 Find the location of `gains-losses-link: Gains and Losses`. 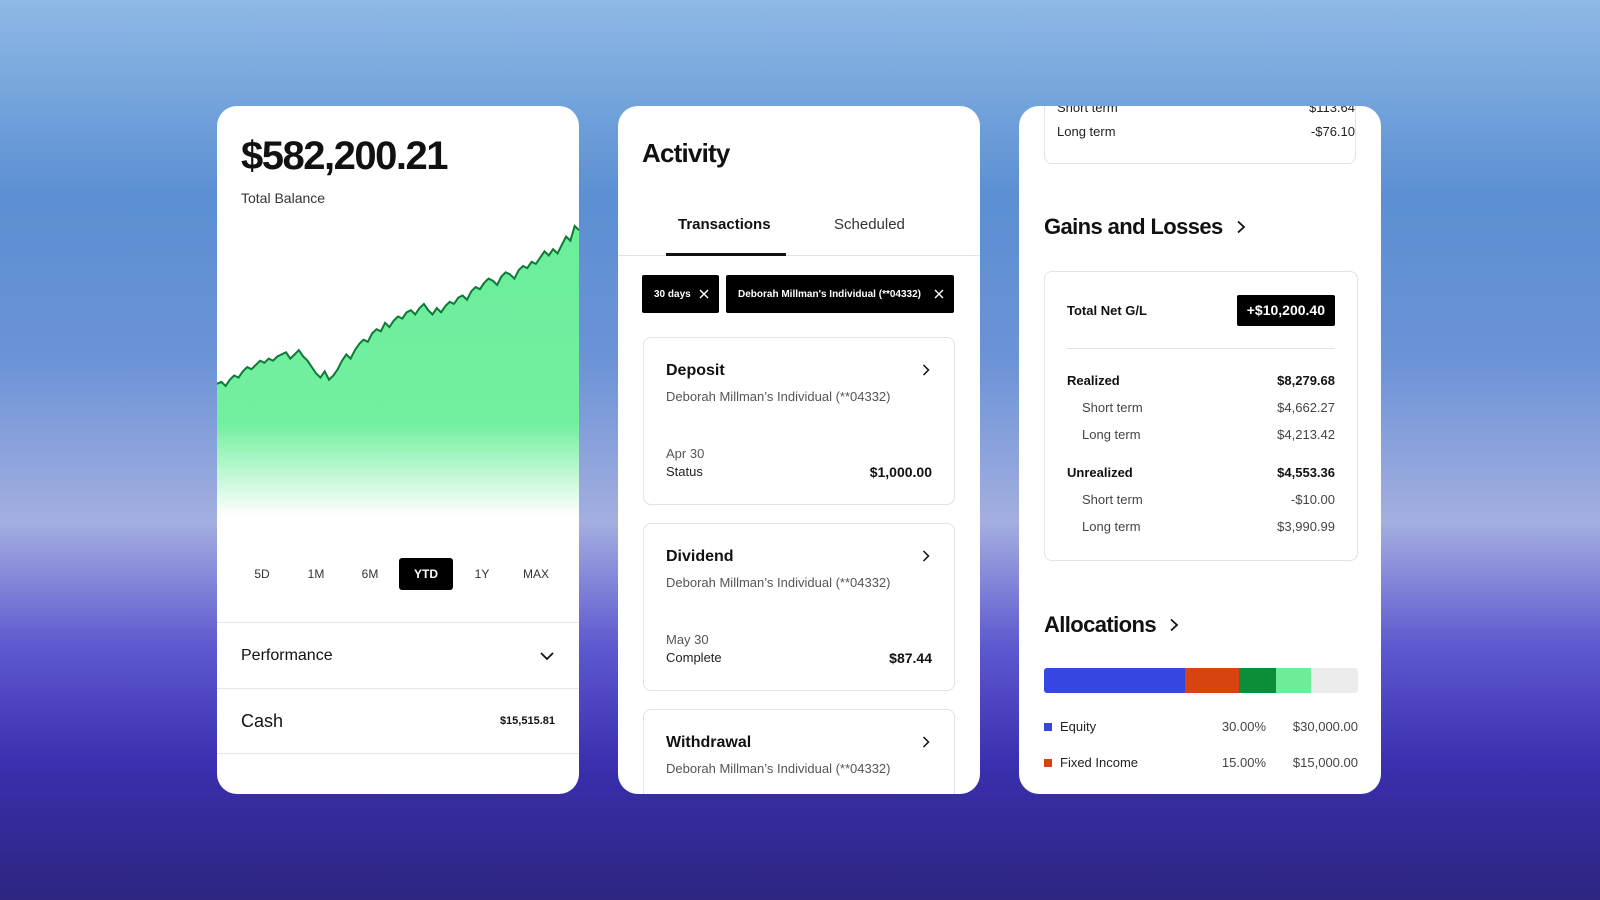

gains-losses-link: Gains and Losses is located at coordinates (1145, 227).